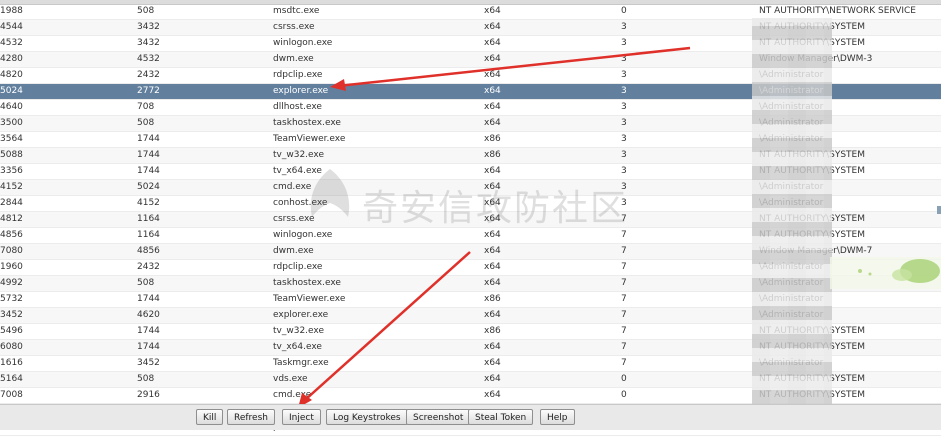  Describe the element at coordinates (301, 417) in the screenshot. I see `inject-button: Inject` at that location.